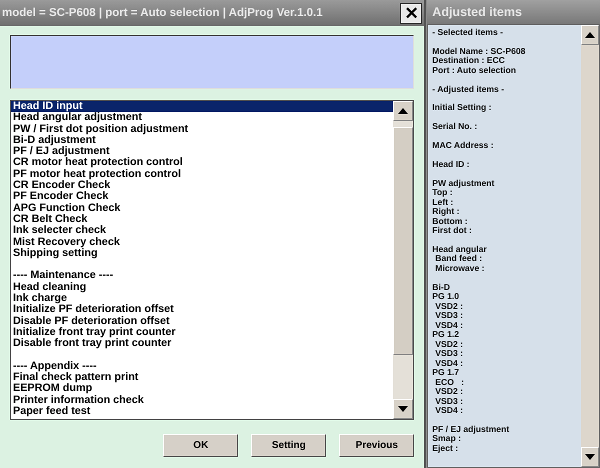 The image size is (600, 468). I want to click on list-item: CR Encoder Check, so click(202, 186).